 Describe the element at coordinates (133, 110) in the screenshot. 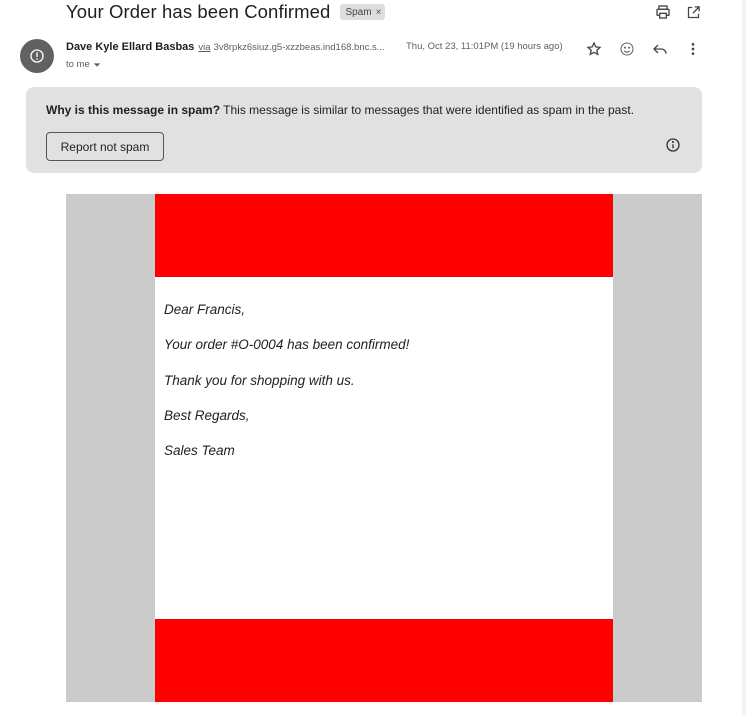

I see `spam-warning-question: Why is this message in spam?` at that location.